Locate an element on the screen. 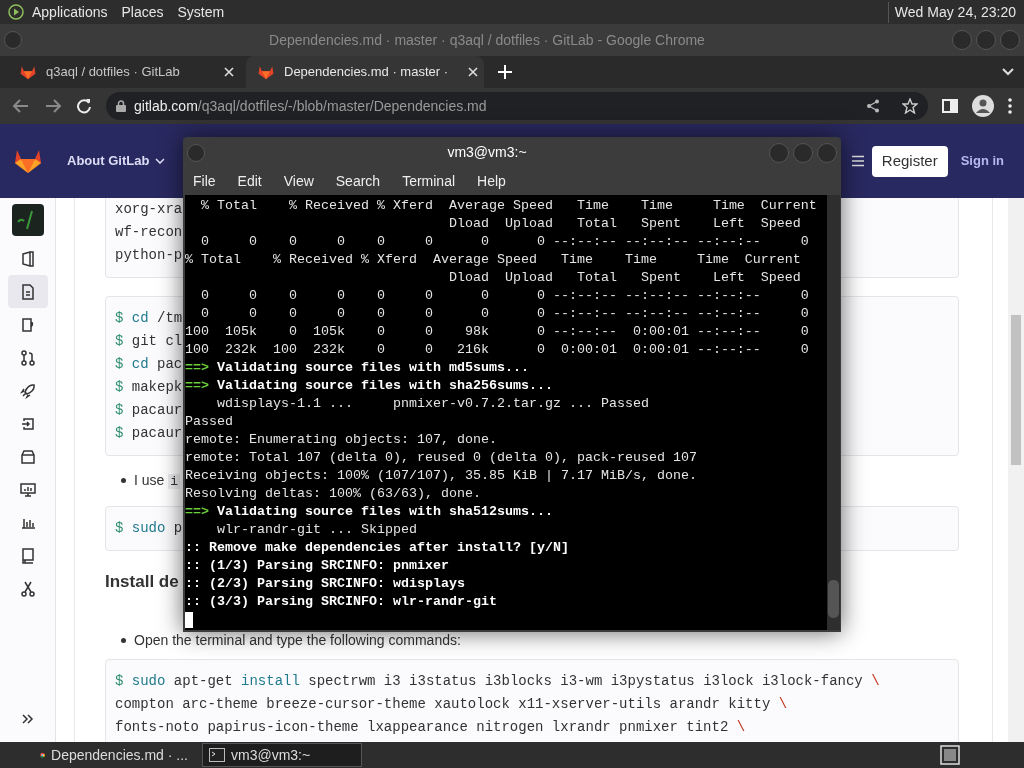  bullet-text: Open the terminal and type the following commands: is located at coordinates (297, 640).